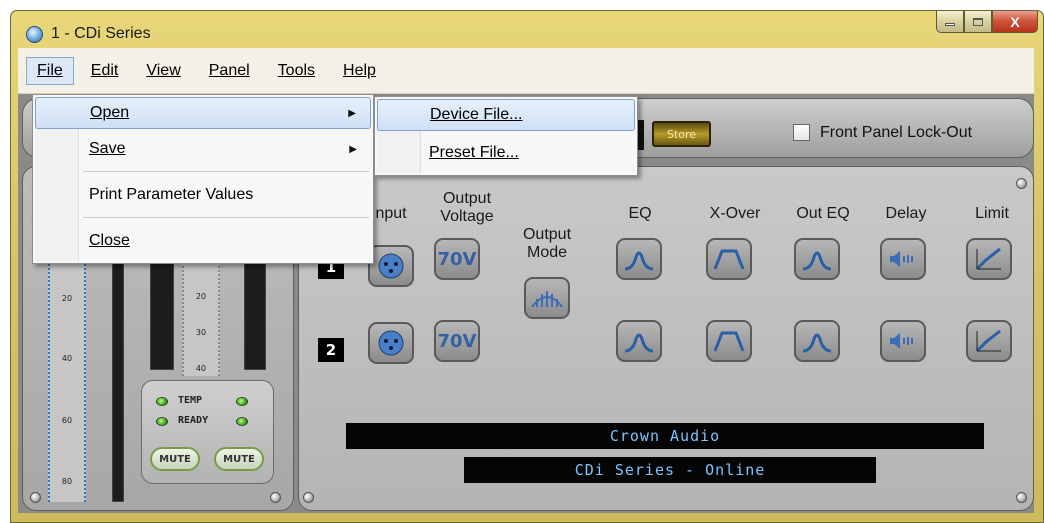  I want to click on speaker-delay-icon, so click(901, 259).